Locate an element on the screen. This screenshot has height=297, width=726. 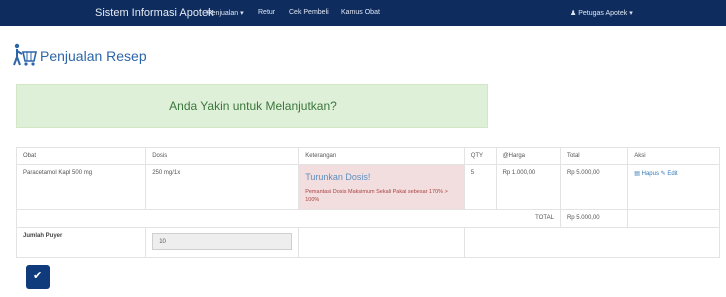
cart-person-icon is located at coordinates (25, 54).